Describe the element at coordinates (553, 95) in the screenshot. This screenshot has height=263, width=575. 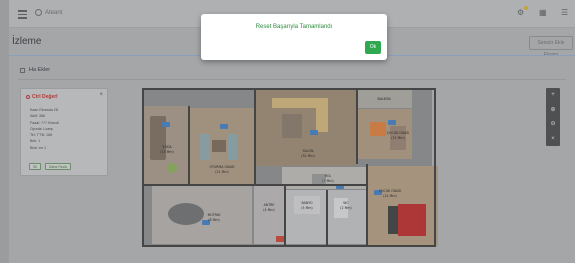
I see `zoom-in-icon: +` at that location.